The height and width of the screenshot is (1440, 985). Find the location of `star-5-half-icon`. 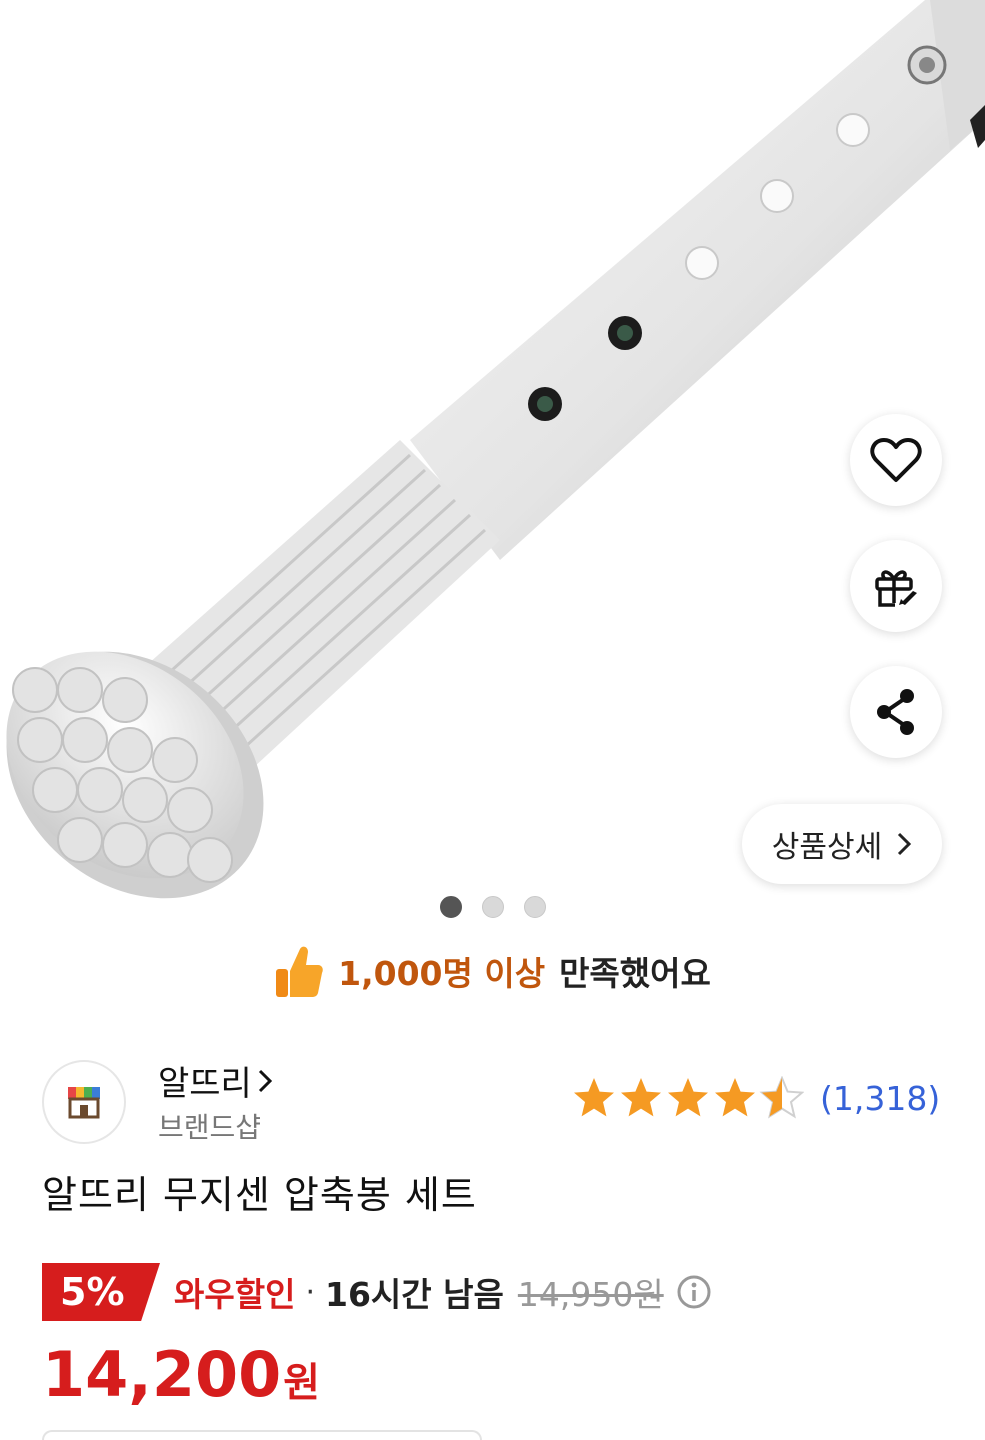

star-5-half-icon is located at coordinates (782, 1097).